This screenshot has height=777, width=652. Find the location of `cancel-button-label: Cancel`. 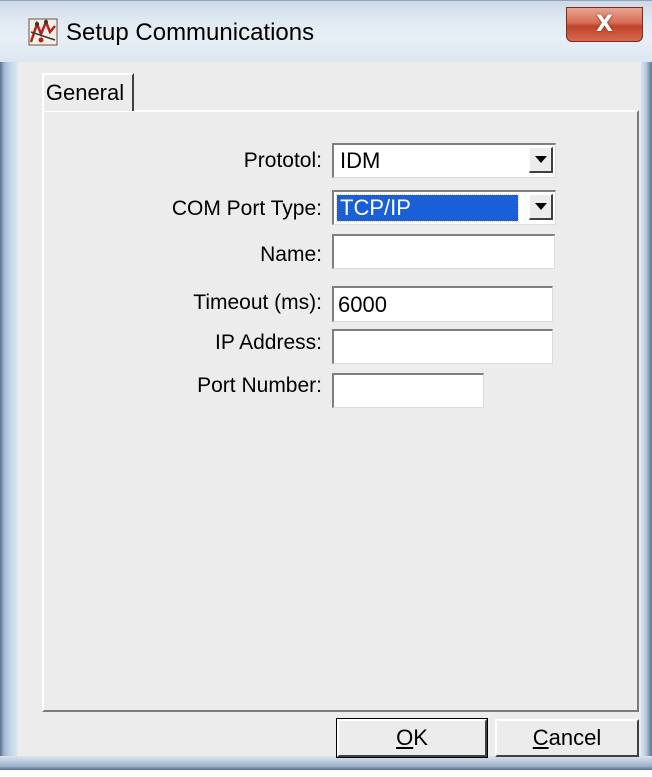

cancel-button-label: Cancel is located at coordinates (567, 737).